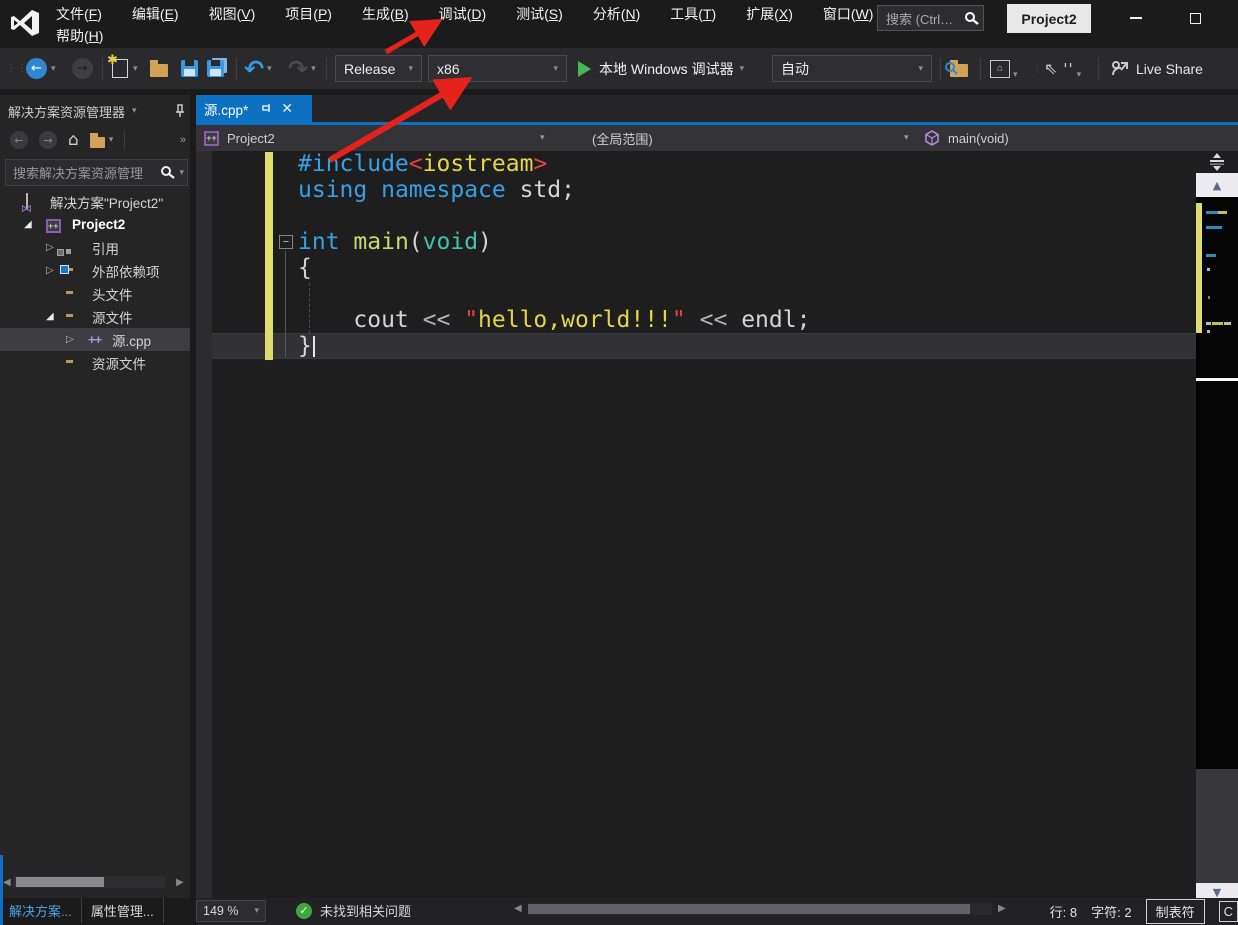  What do you see at coordinates (204, 524) in the screenshot?
I see `glyph-margin` at bounding box center [204, 524].